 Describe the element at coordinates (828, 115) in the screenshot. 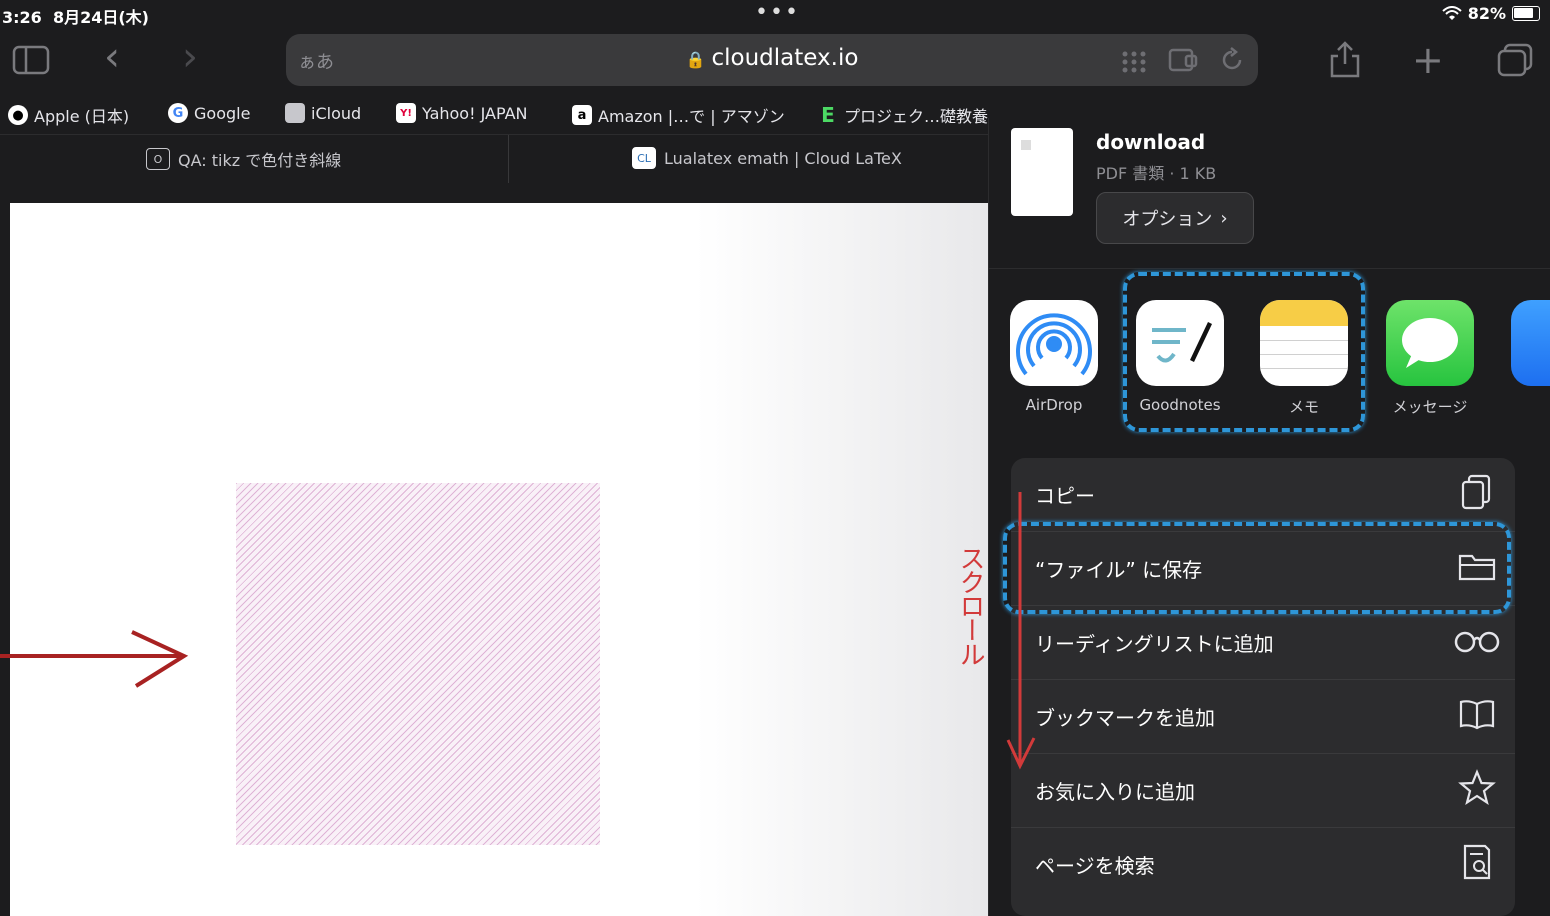

I see `e-icon: E` at that location.